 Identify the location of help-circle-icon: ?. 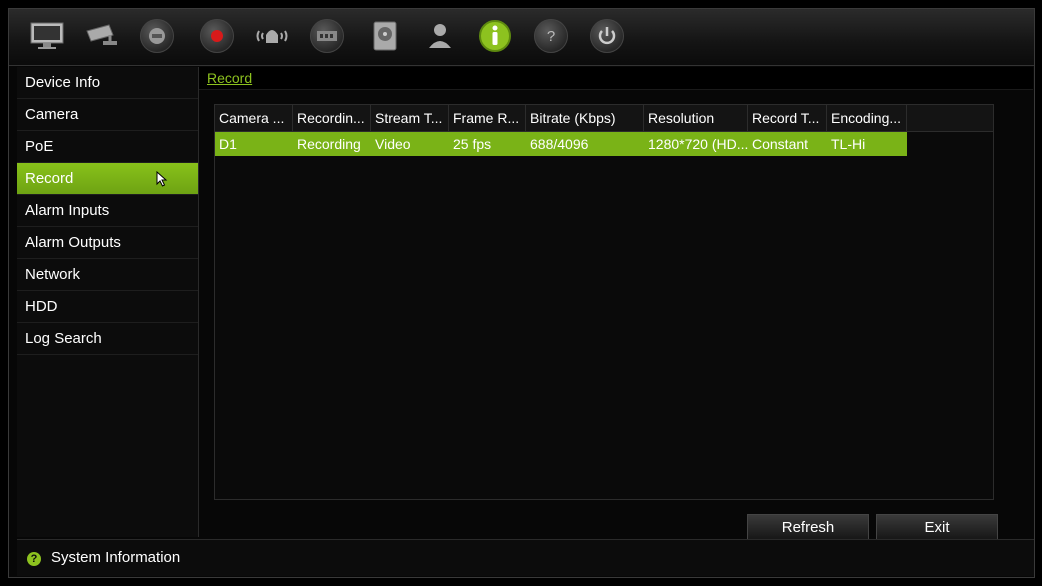
(34, 559).